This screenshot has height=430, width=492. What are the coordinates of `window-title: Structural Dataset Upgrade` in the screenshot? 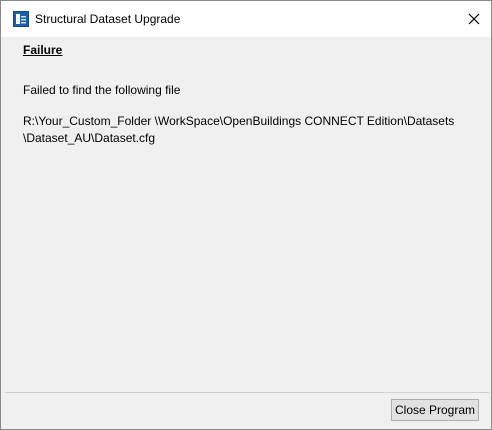 It's located at (108, 19).